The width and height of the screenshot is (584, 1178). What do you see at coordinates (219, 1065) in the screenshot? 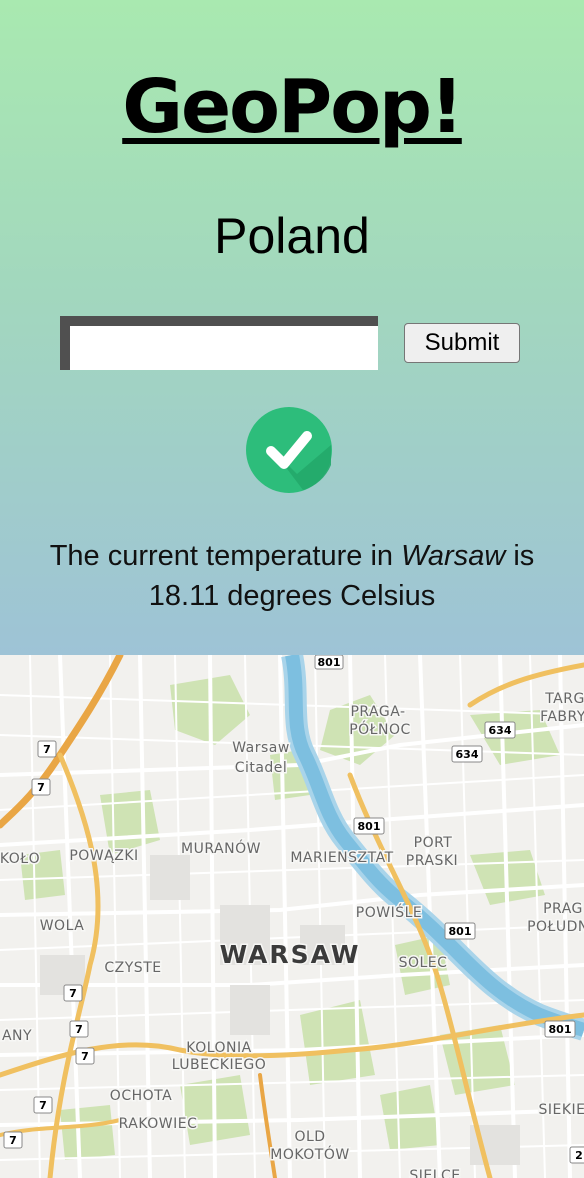
I see `map-label: LUBECKIEGO` at bounding box center [219, 1065].